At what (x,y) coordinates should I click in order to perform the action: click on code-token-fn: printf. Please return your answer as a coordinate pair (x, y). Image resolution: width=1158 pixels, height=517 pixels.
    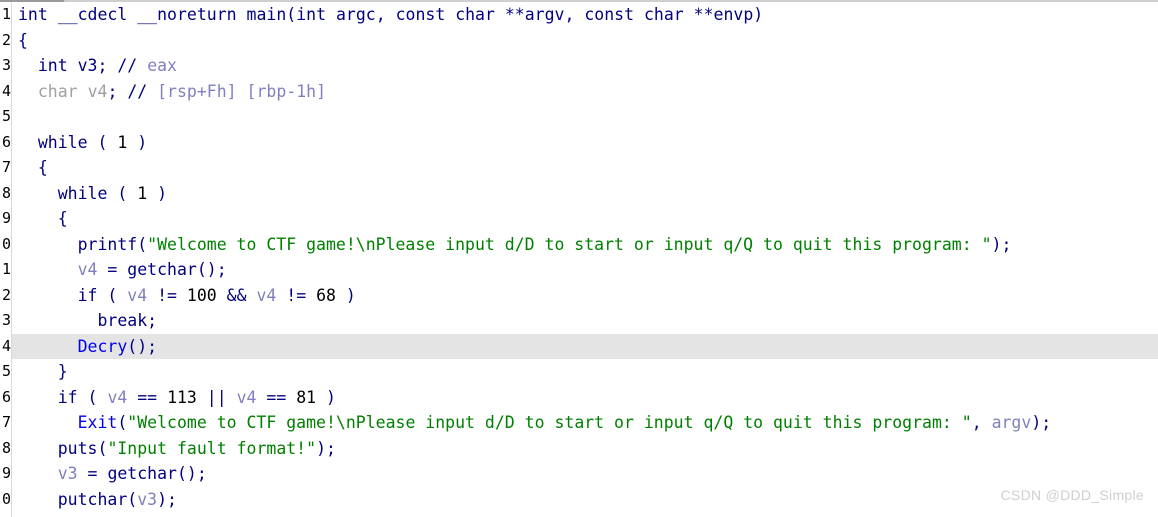
    Looking at the image, I should click on (107, 244).